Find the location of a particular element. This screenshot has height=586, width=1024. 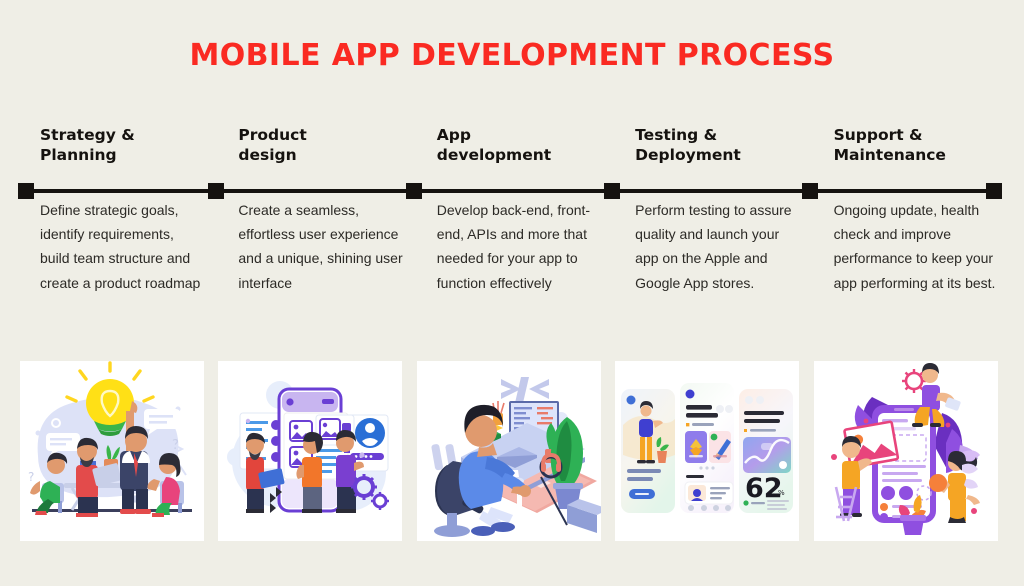

step-heading-2-line1: Product is located at coordinates (272, 135).